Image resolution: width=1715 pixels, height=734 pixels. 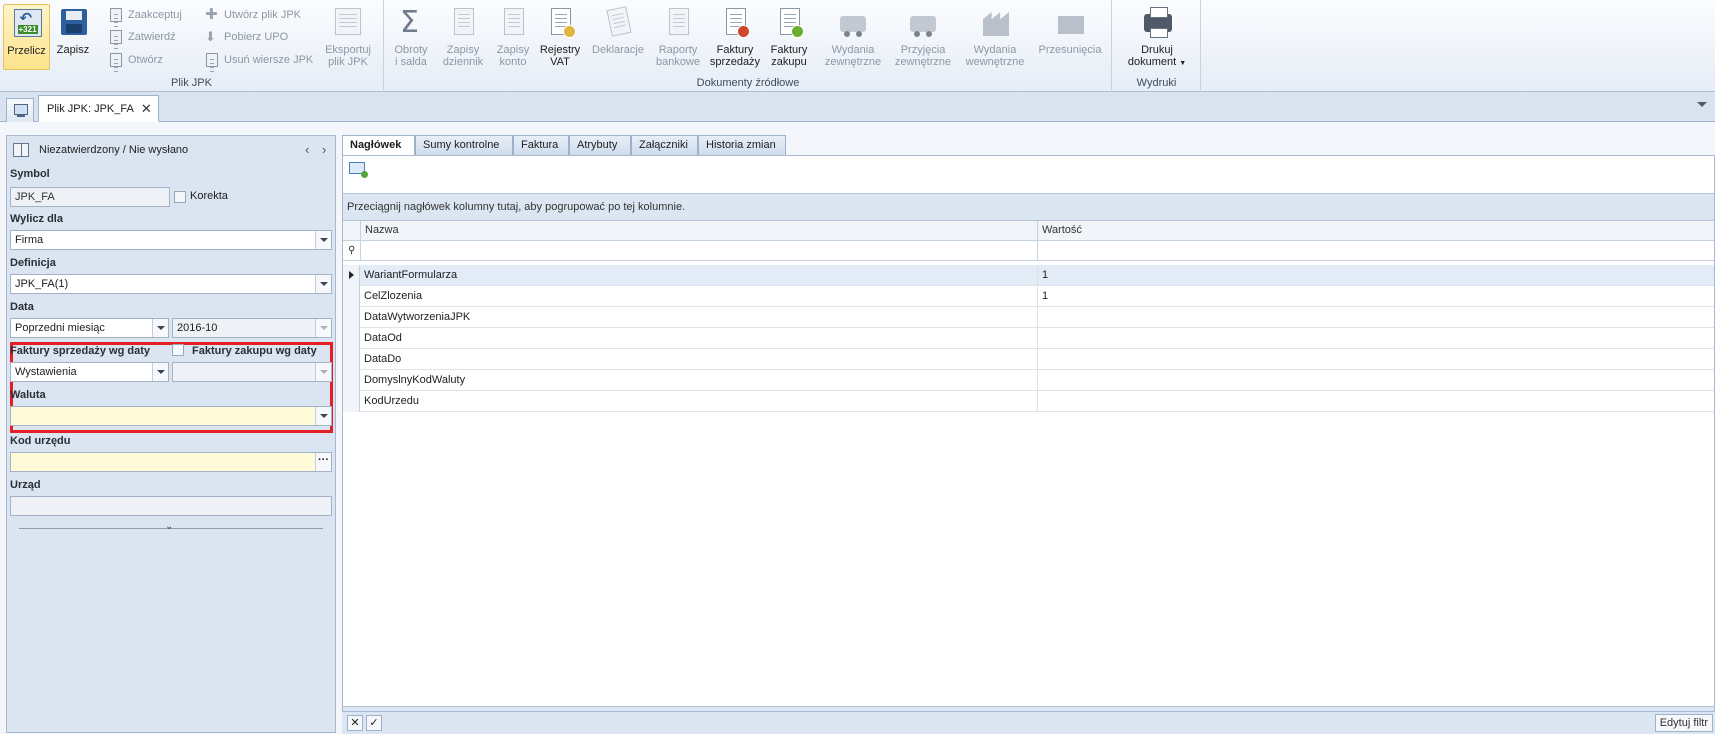 I want to click on zapisz-button: Zapisz, so click(x=73, y=37).